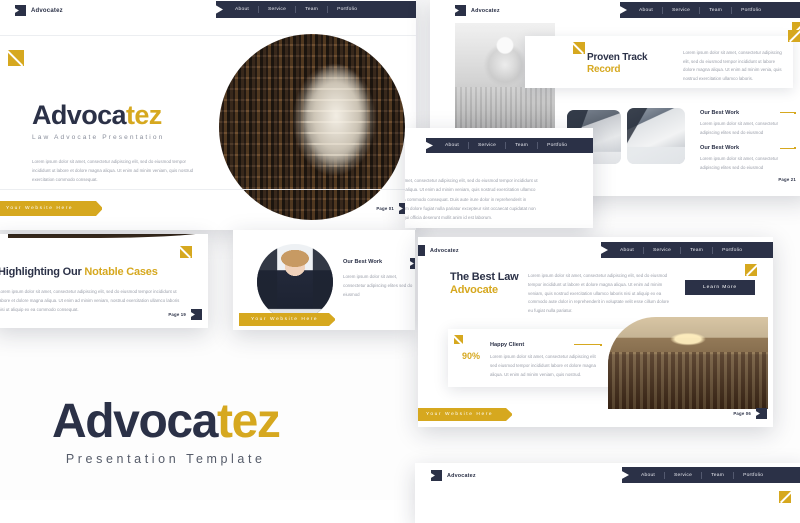 The width and height of the screenshot is (800, 523). What do you see at coordinates (787, 148) in the screenshot?
I see `work-arrow-icon` at bounding box center [787, 148].